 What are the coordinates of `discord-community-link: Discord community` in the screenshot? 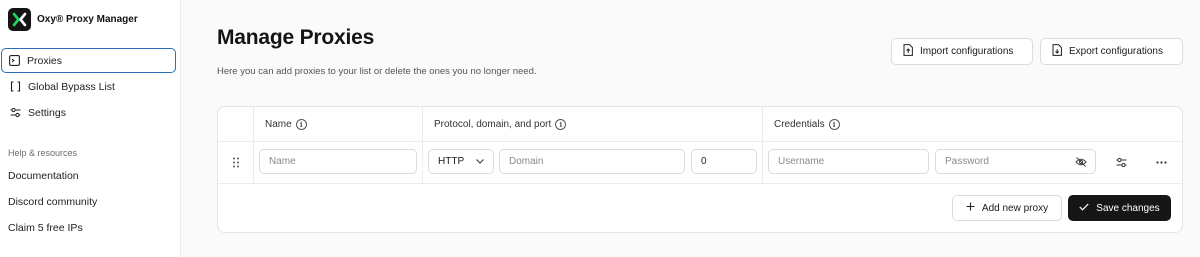 It's located at (52, 202).